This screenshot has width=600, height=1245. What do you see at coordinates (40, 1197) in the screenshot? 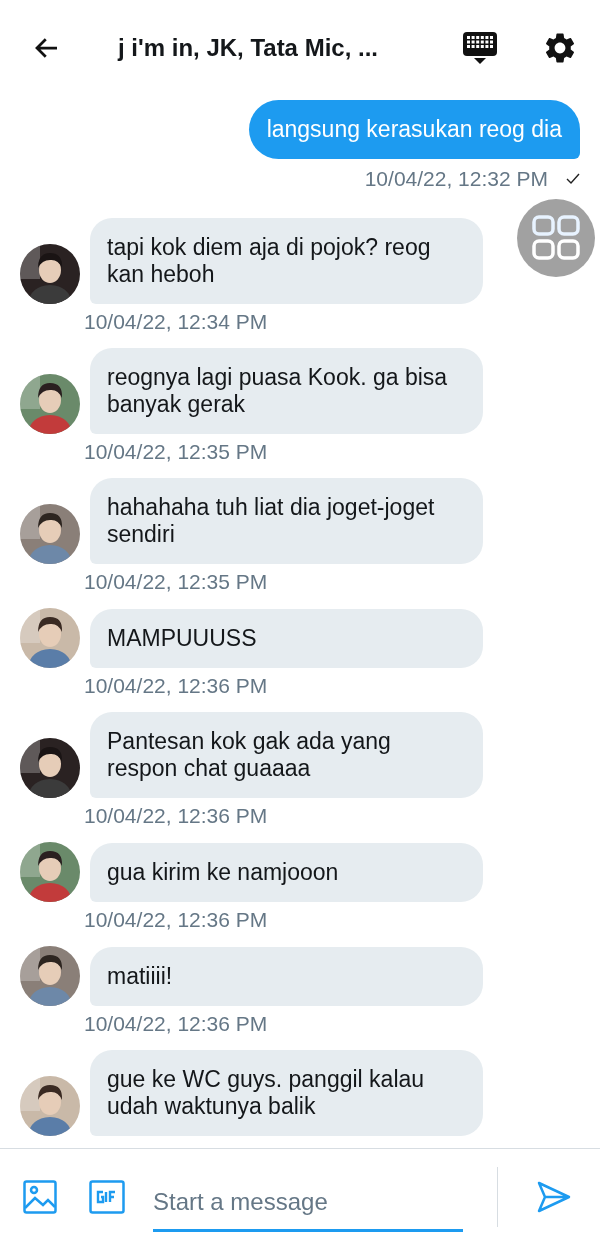
I see `image-icon` at bounding box center [40, 1197].